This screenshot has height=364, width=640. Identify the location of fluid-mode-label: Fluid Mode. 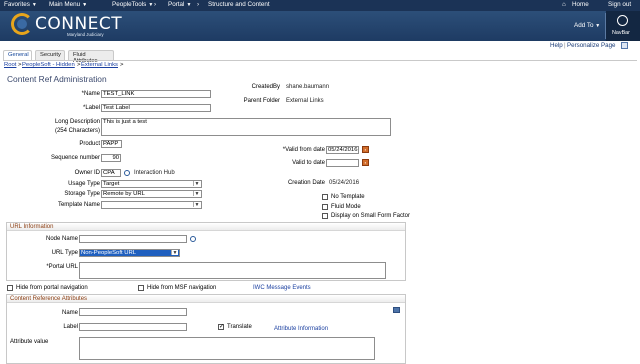
(346, 207).